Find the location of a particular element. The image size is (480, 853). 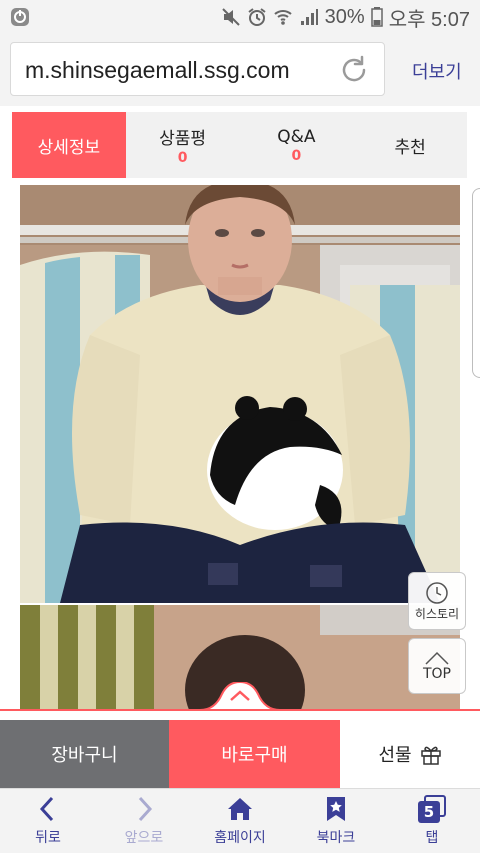

buy-label: 바로구매 is located at coordinates (254, 755).